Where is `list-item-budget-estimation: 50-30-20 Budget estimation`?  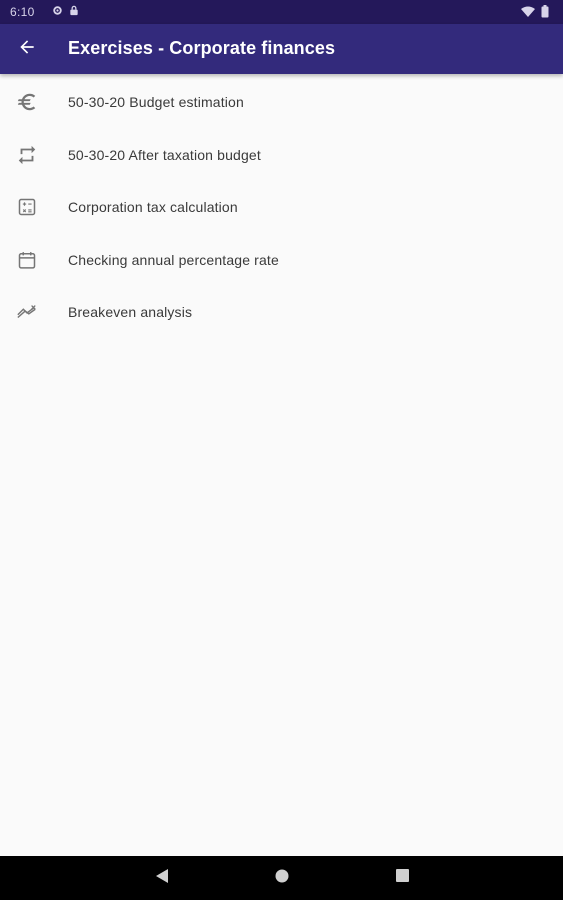 list-item-budget-estimation: 50-30-20 Budget estimation is located at coordinates (281, 102).